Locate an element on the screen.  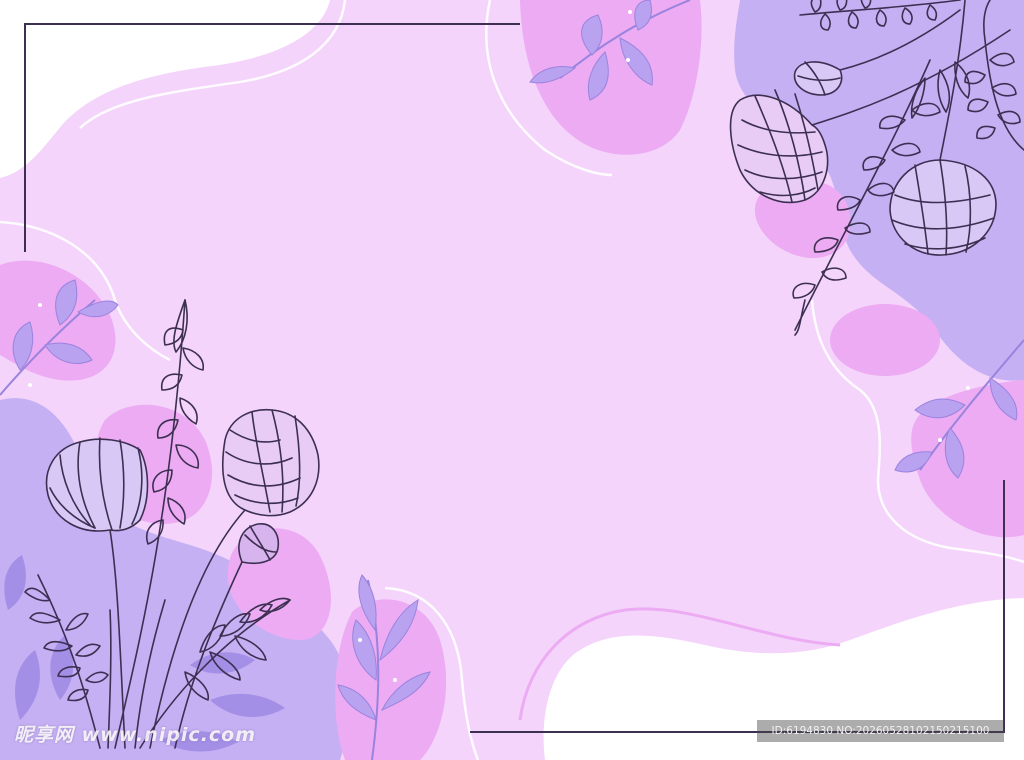
pink-blob-bottom-center-left is located at coordinates (391, 679).